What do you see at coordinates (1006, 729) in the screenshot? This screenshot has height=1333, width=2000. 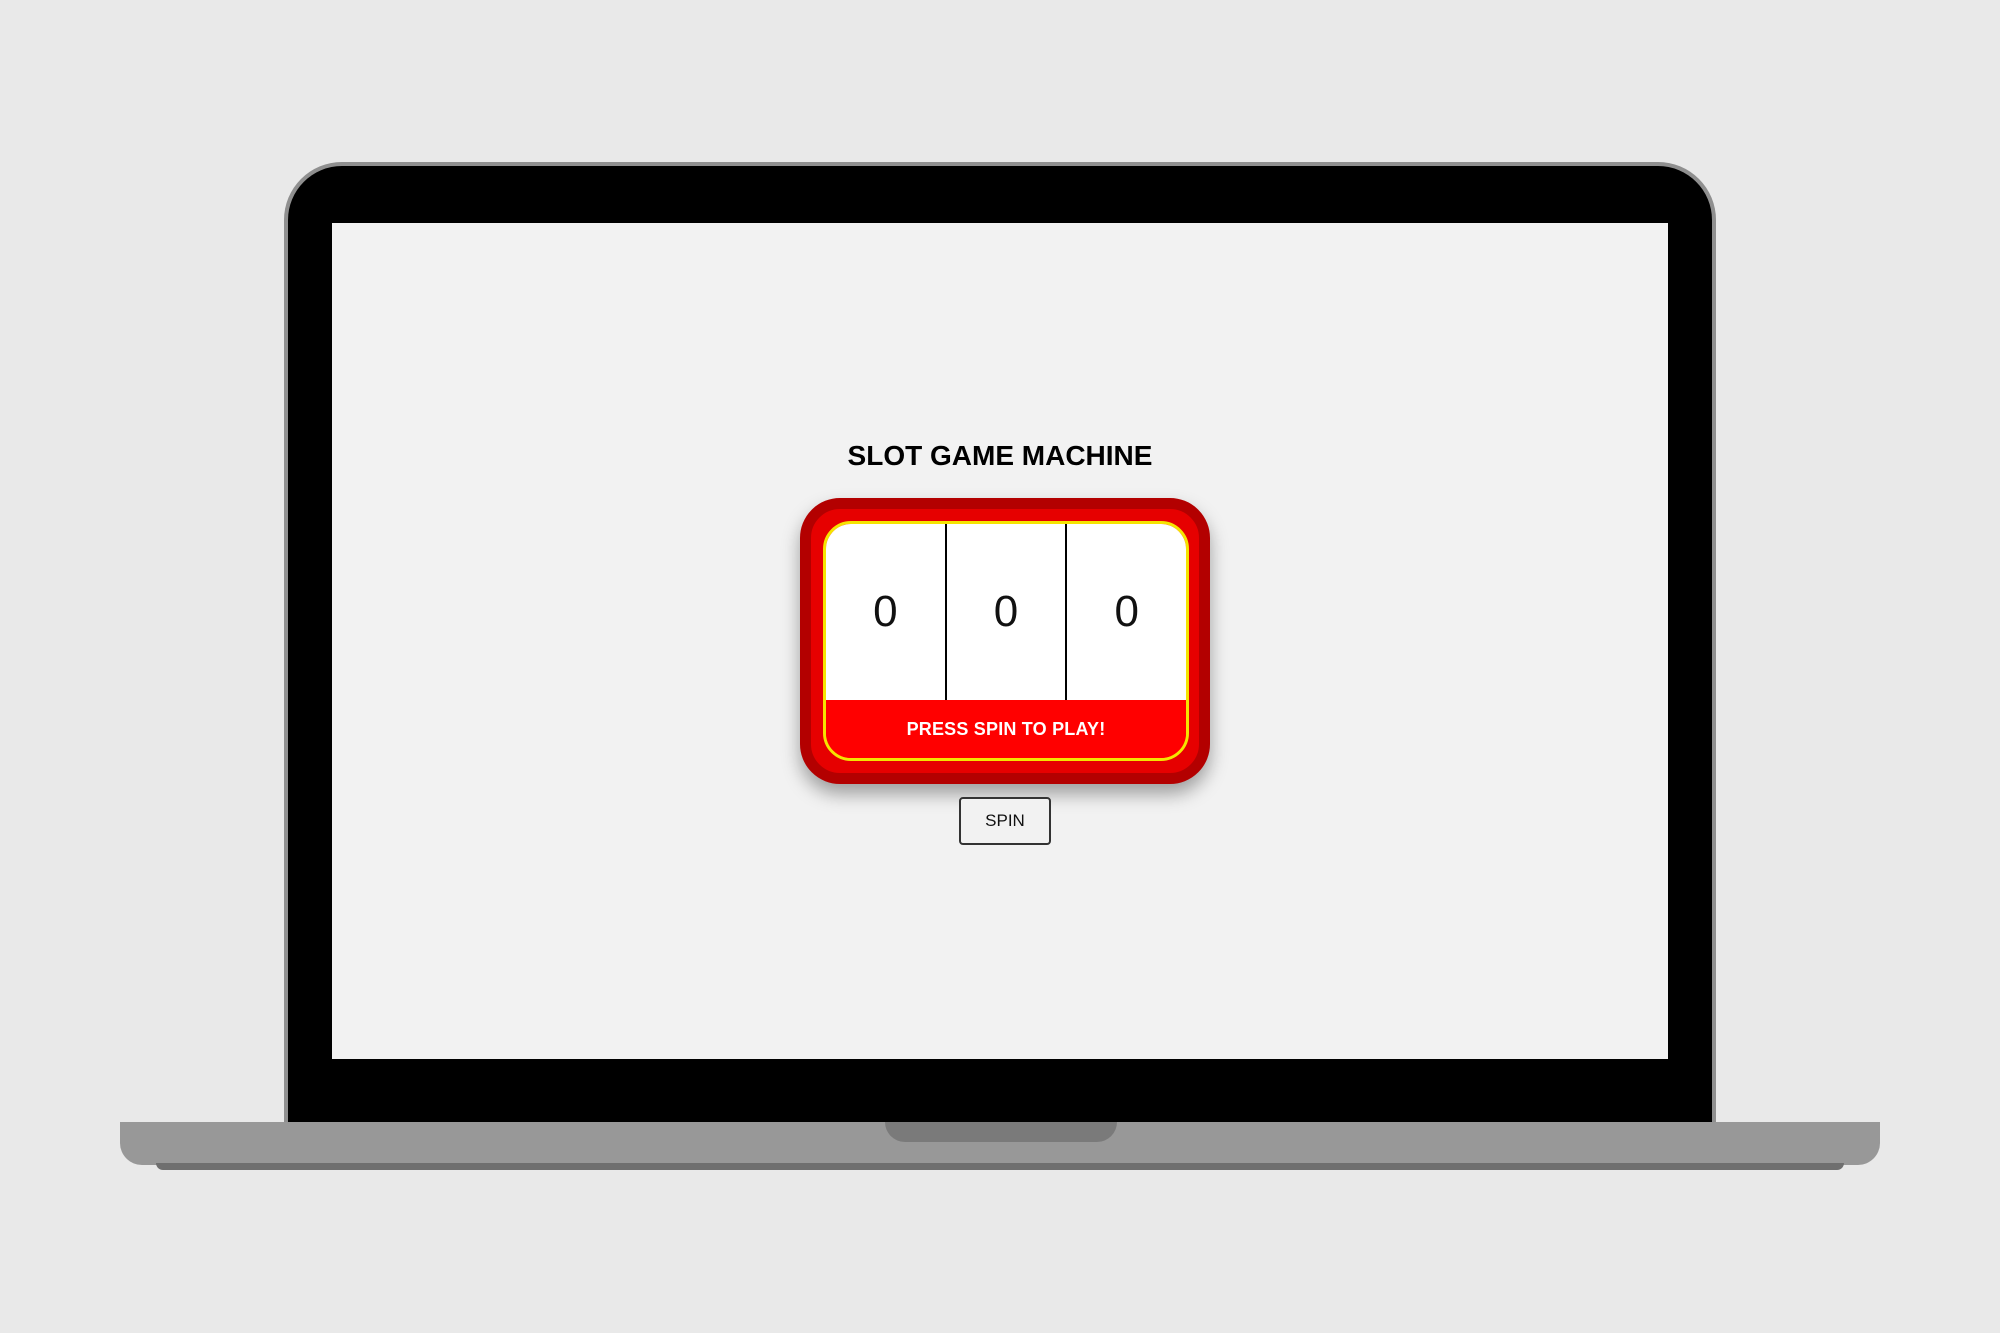 I see `status-message: PRESS SPIN TO PLAY!` at bounding box center [1006, 729].